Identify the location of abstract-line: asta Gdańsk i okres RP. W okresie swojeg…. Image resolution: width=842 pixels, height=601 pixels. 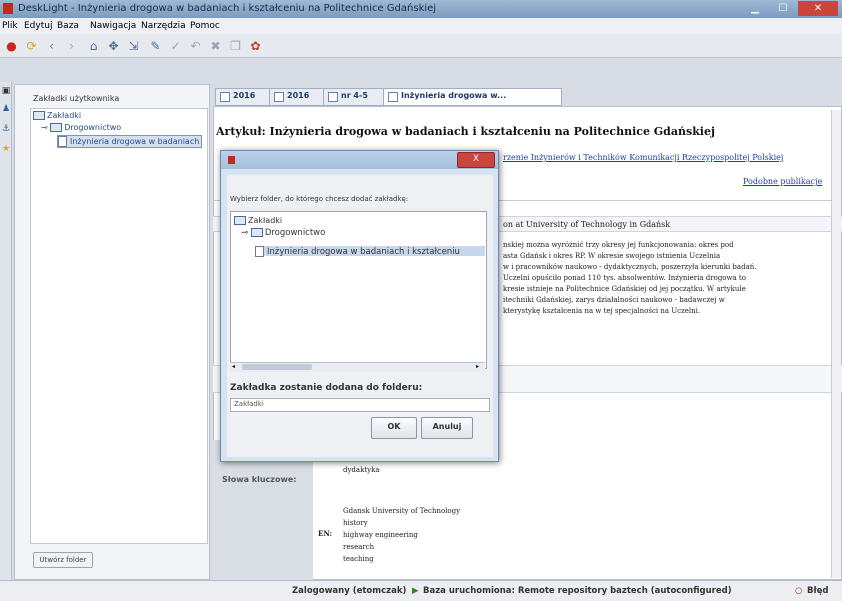
(612, 256).